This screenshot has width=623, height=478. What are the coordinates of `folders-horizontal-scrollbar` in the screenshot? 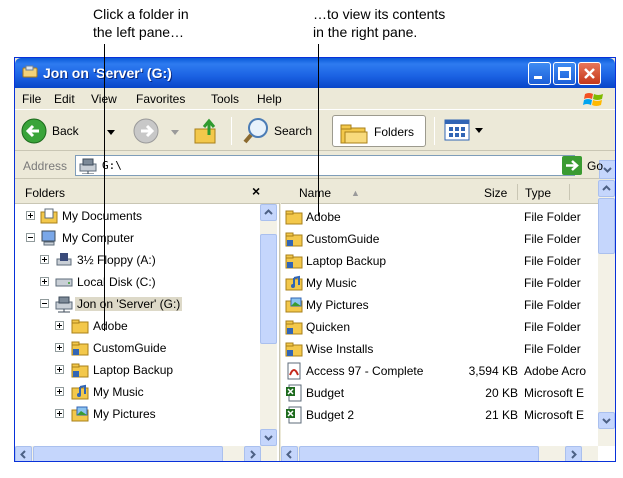 It's located at (146, 453).